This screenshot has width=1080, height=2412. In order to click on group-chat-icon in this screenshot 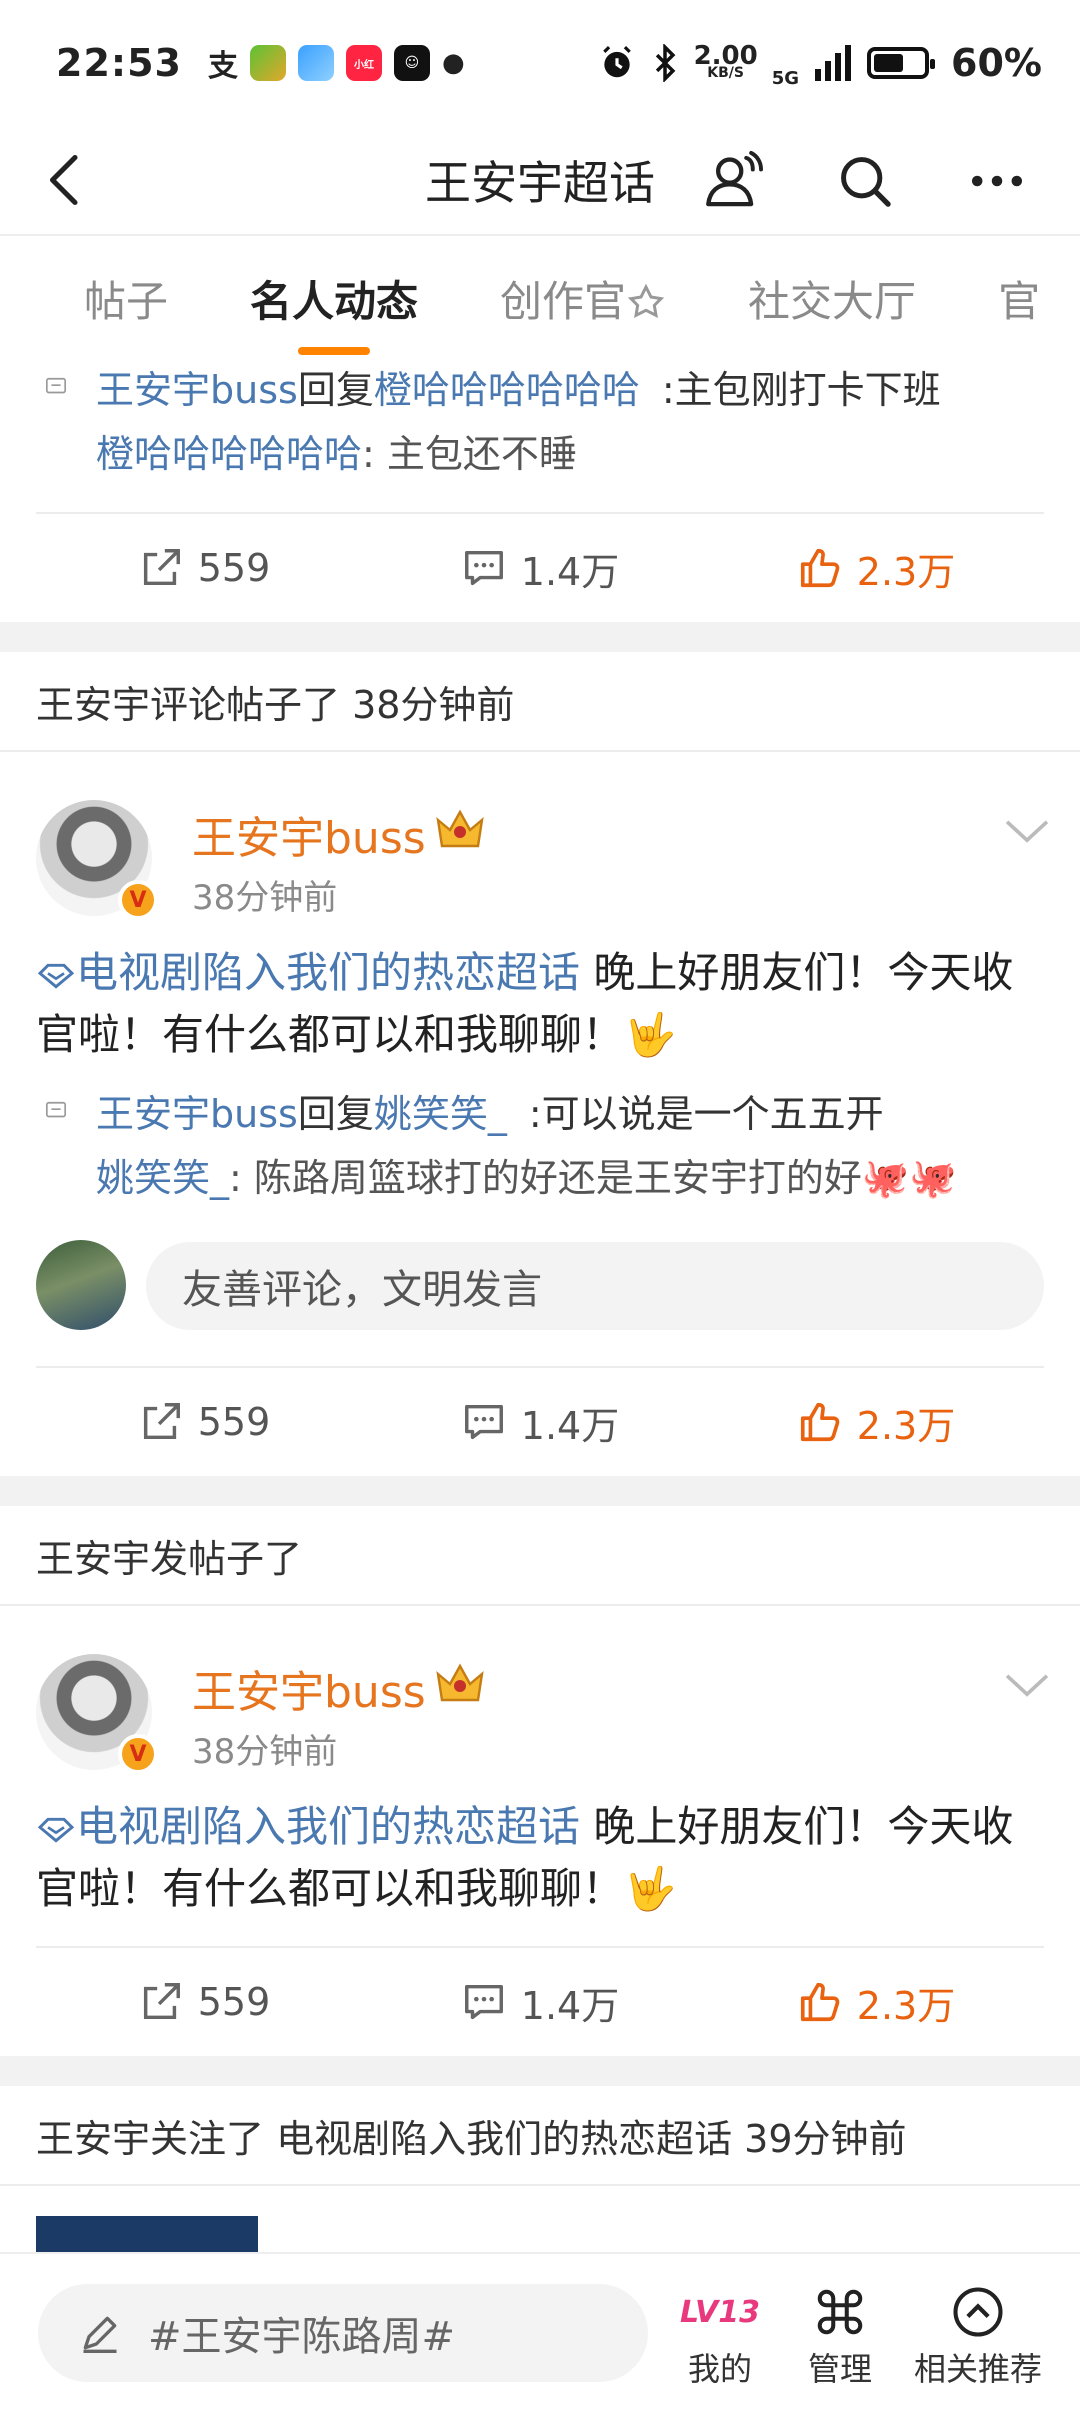, I will do `click(733, 181)`.